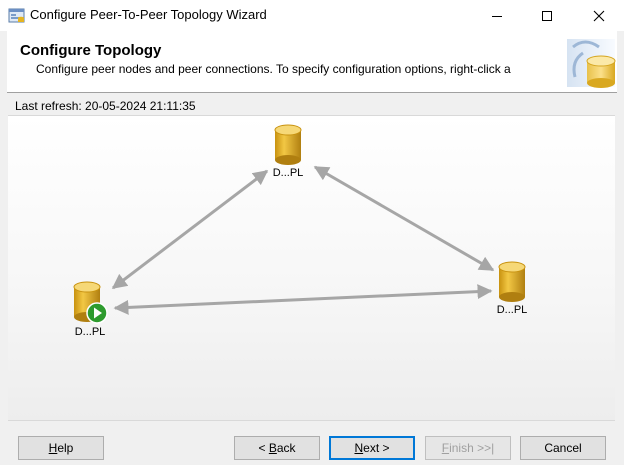  What do you see at coordinates (591, 63) in the screenshot?
I see `database-wizard-graphic` at bounding box center [591, 63].